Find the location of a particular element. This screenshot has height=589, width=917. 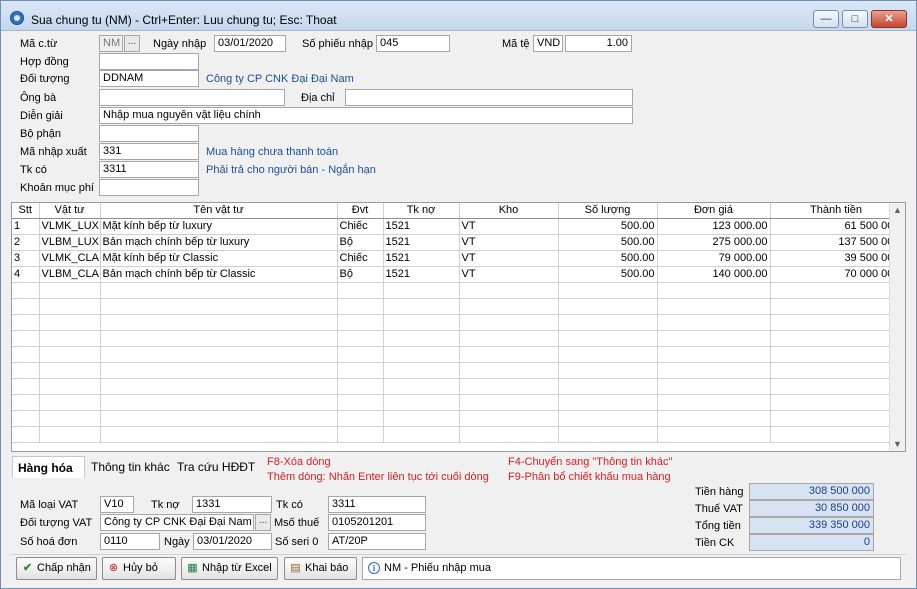

tk-no-vat-field: 1331 is located at coordinates (232, 504).